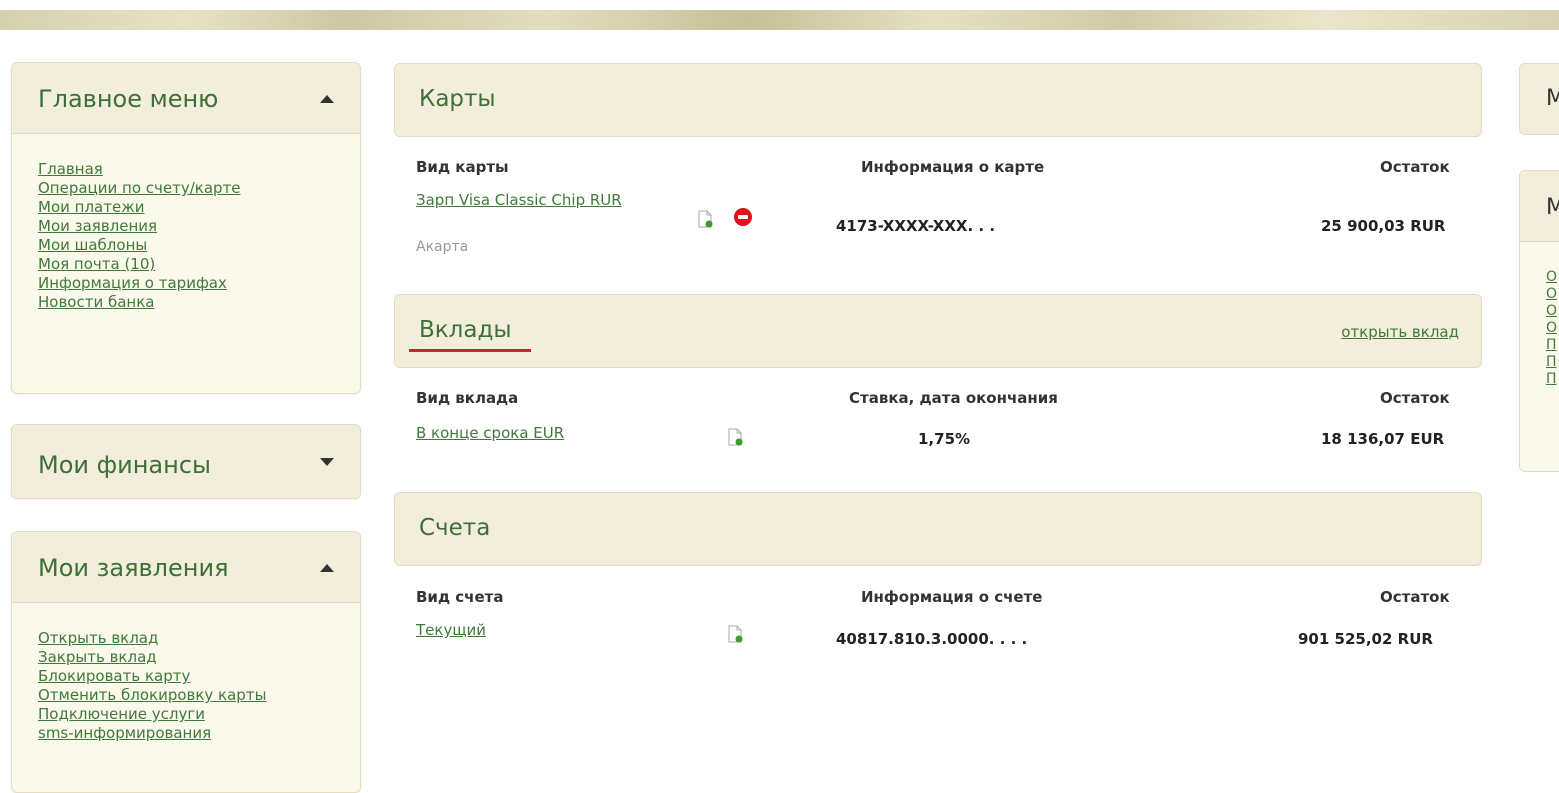  I want to click on cards-col-info: Информация о карте, so click(953, 167).